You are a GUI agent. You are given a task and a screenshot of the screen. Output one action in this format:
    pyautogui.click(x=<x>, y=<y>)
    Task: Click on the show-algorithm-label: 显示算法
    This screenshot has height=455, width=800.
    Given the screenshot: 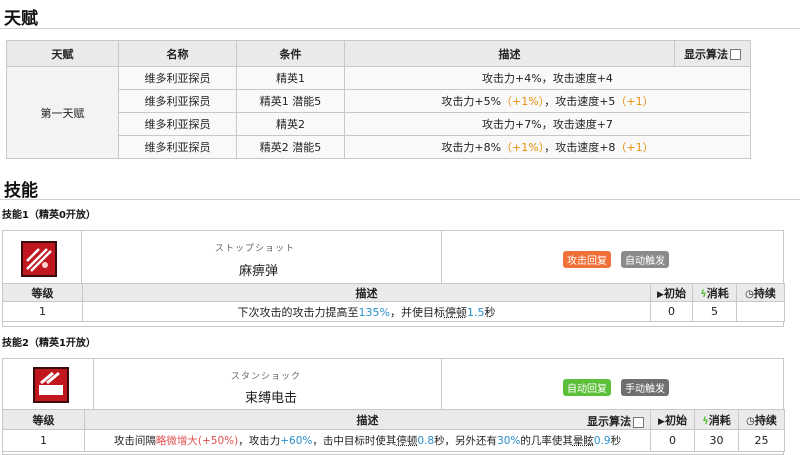 What is the action you would take?
    pyautogui.click(x=706, y=54)
    